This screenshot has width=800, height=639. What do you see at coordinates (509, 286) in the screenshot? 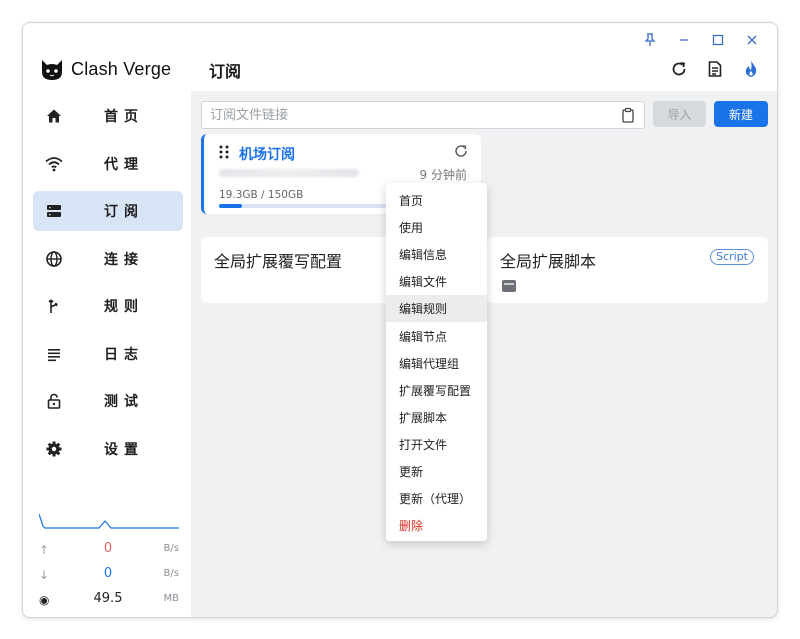
I see `file-icon` at bounding box center [509, 286].